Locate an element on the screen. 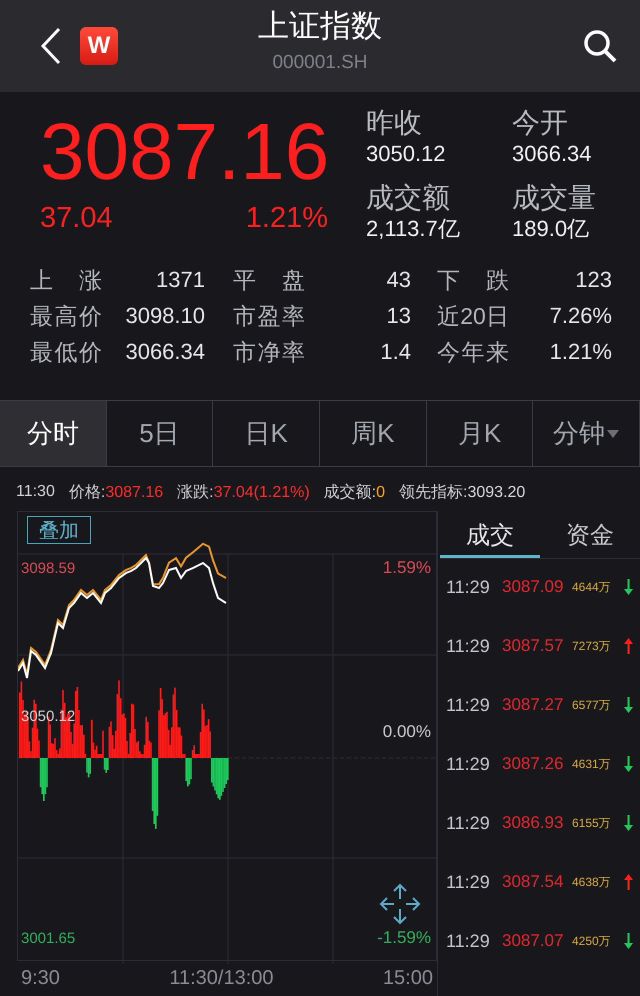 This screenshot has width=640, height=996. summary-value: 189.0亿 is located at coordinates (551, 229).